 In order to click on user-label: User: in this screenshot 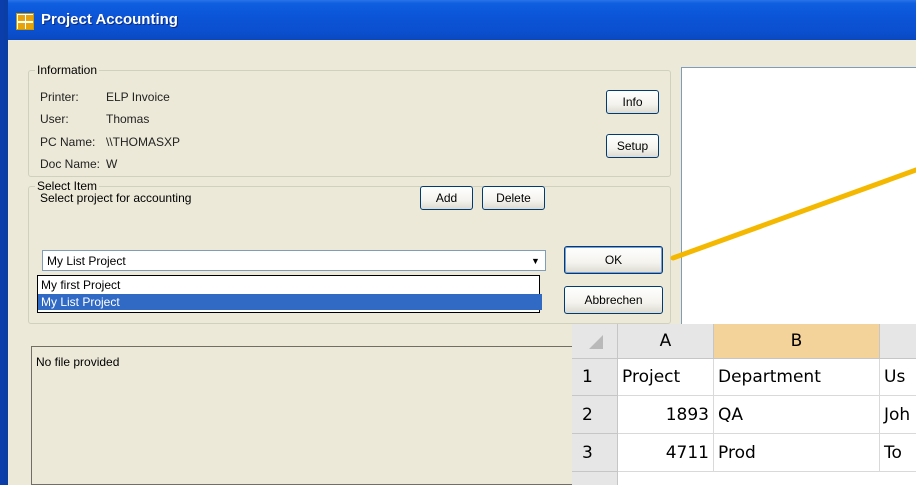, I will do `click(54, 119)`.